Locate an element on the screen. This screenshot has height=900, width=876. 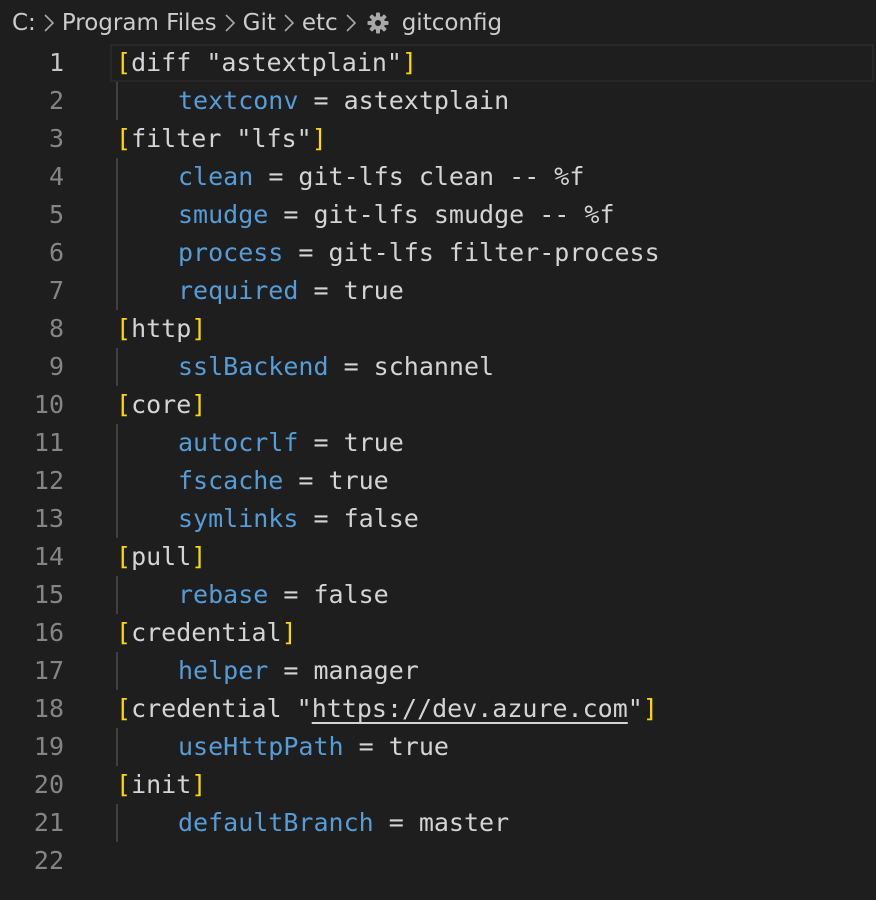
config-entry: smudge = git-lfs smudge -- %f is located at coordinates (396, 215).